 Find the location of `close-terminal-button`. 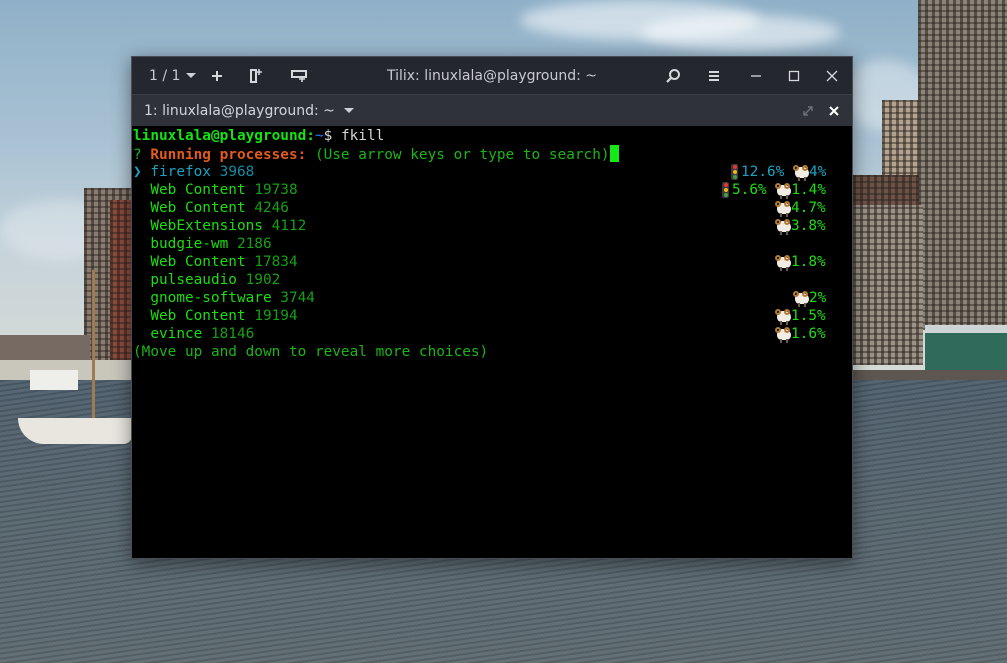

close-terminal-button is located at coordinates (834, 110).